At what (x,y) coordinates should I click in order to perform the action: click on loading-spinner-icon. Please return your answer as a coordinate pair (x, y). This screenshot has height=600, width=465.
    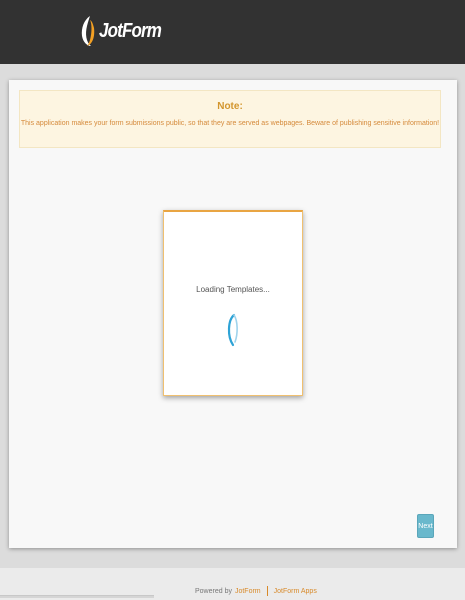
    Looking at the image, I should click on (232, 330).